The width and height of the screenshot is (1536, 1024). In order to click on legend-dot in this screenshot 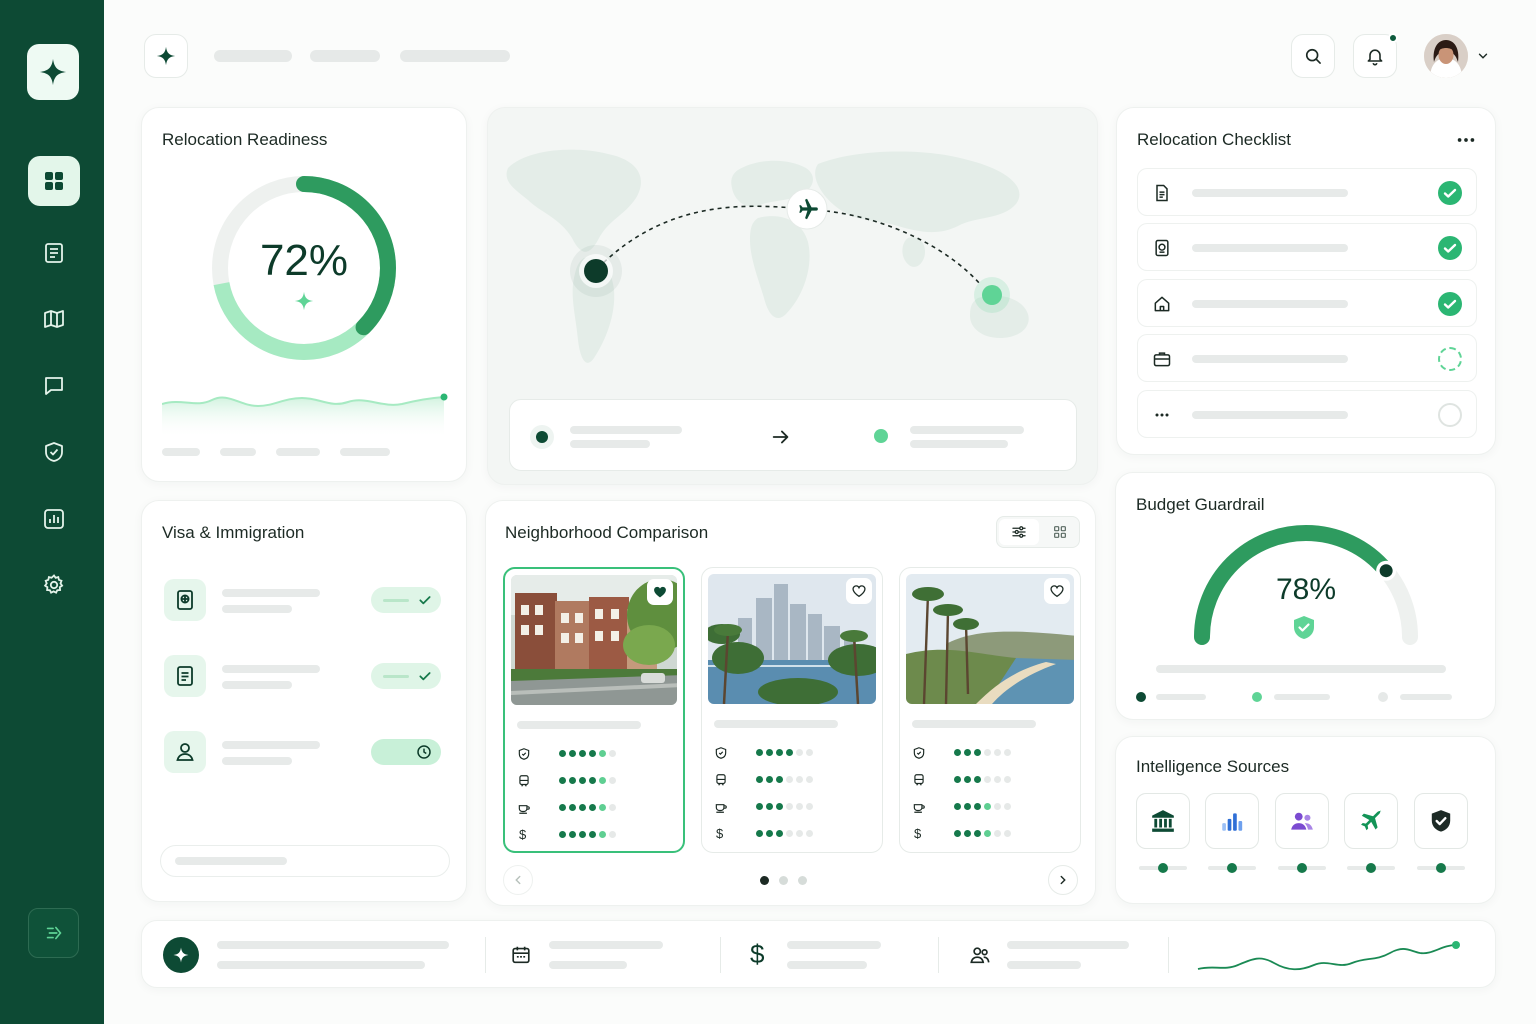, I will do `click(1383, 697)`.